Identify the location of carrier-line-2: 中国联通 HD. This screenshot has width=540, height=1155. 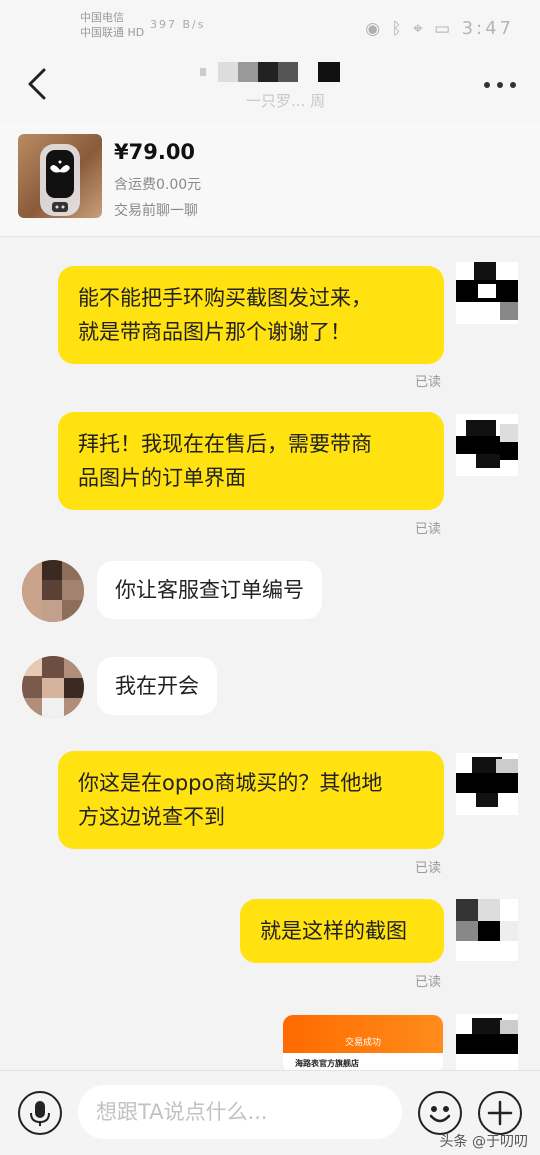
(112, 32).